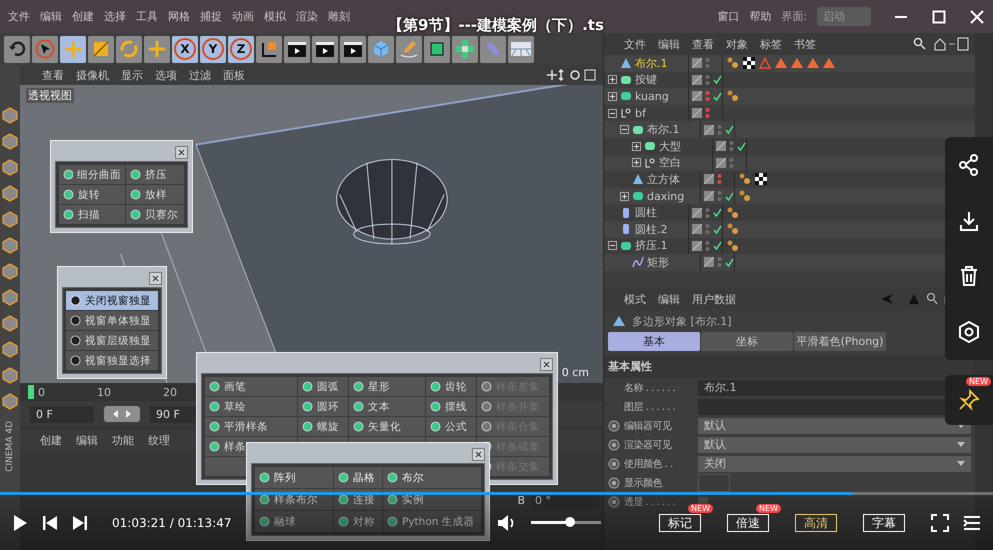 Image resolution: width=993 pixels, height=550 pixels. Describe the element at coordinates (41, 392) in the screenshot. I see `frame-number: 0` at that location.